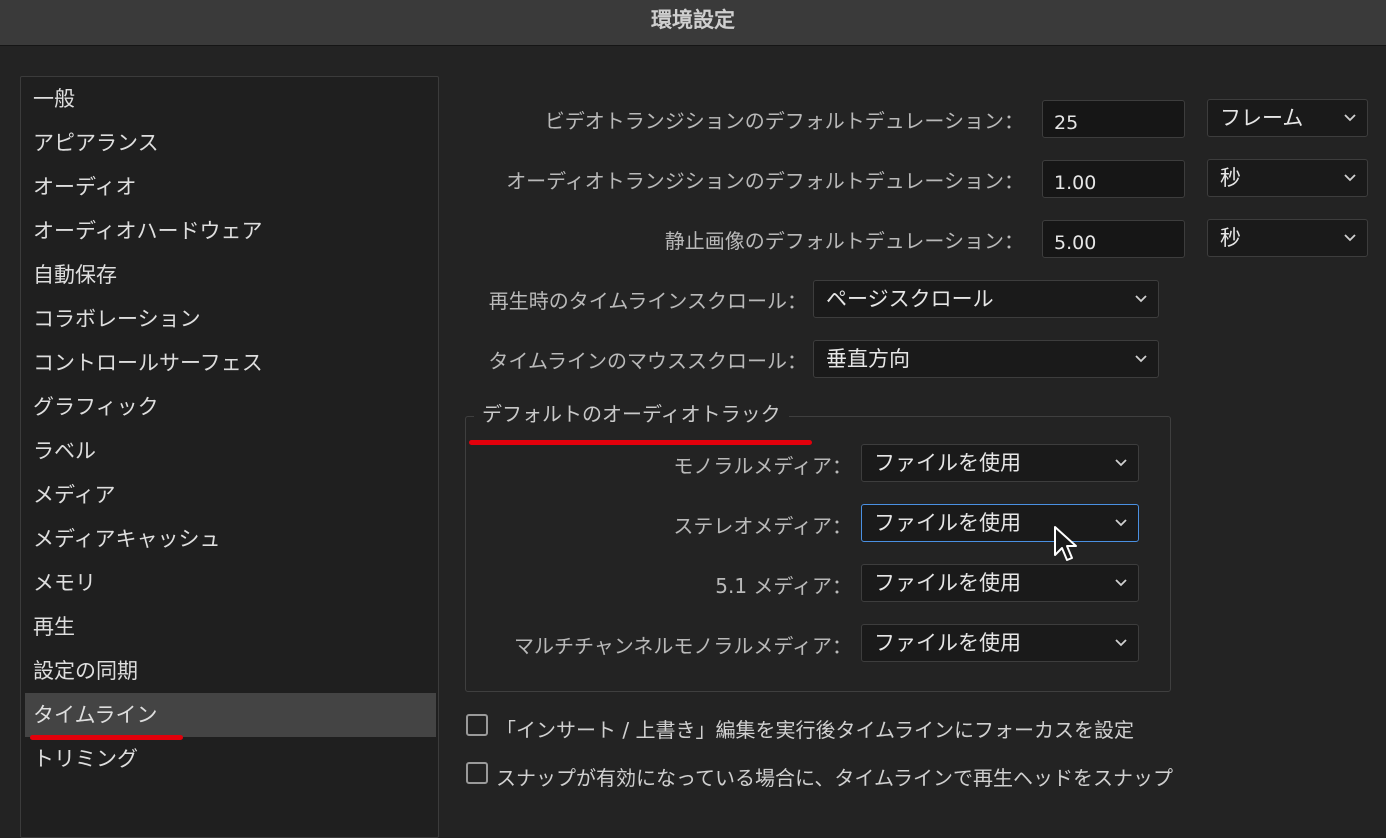 This screenshot has height=838, width=1386. What do you see at coordinates (1065, 543) in the screenshot?
I see `mouse-pointer-icon` at bounding box center [1065, 543].